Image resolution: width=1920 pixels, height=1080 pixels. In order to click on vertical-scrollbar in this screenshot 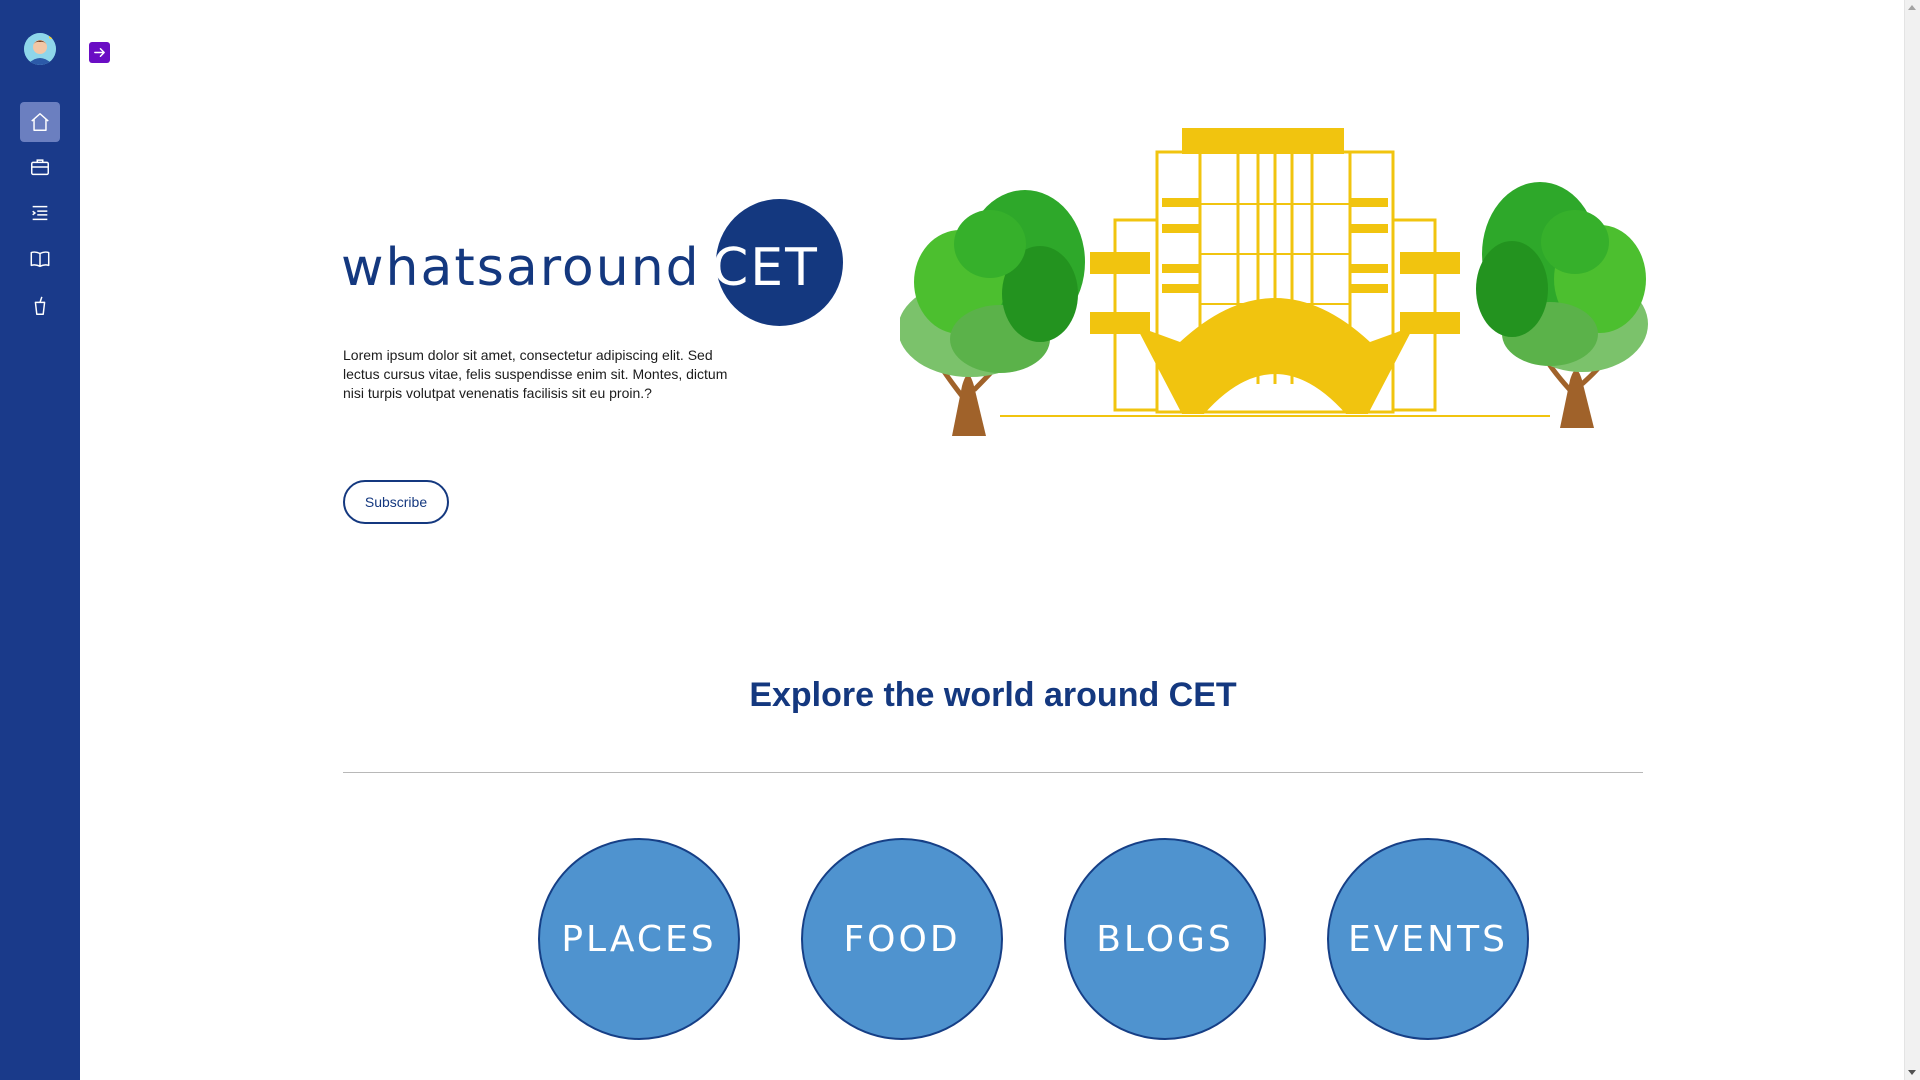, I will do `click(1912, 540)`.